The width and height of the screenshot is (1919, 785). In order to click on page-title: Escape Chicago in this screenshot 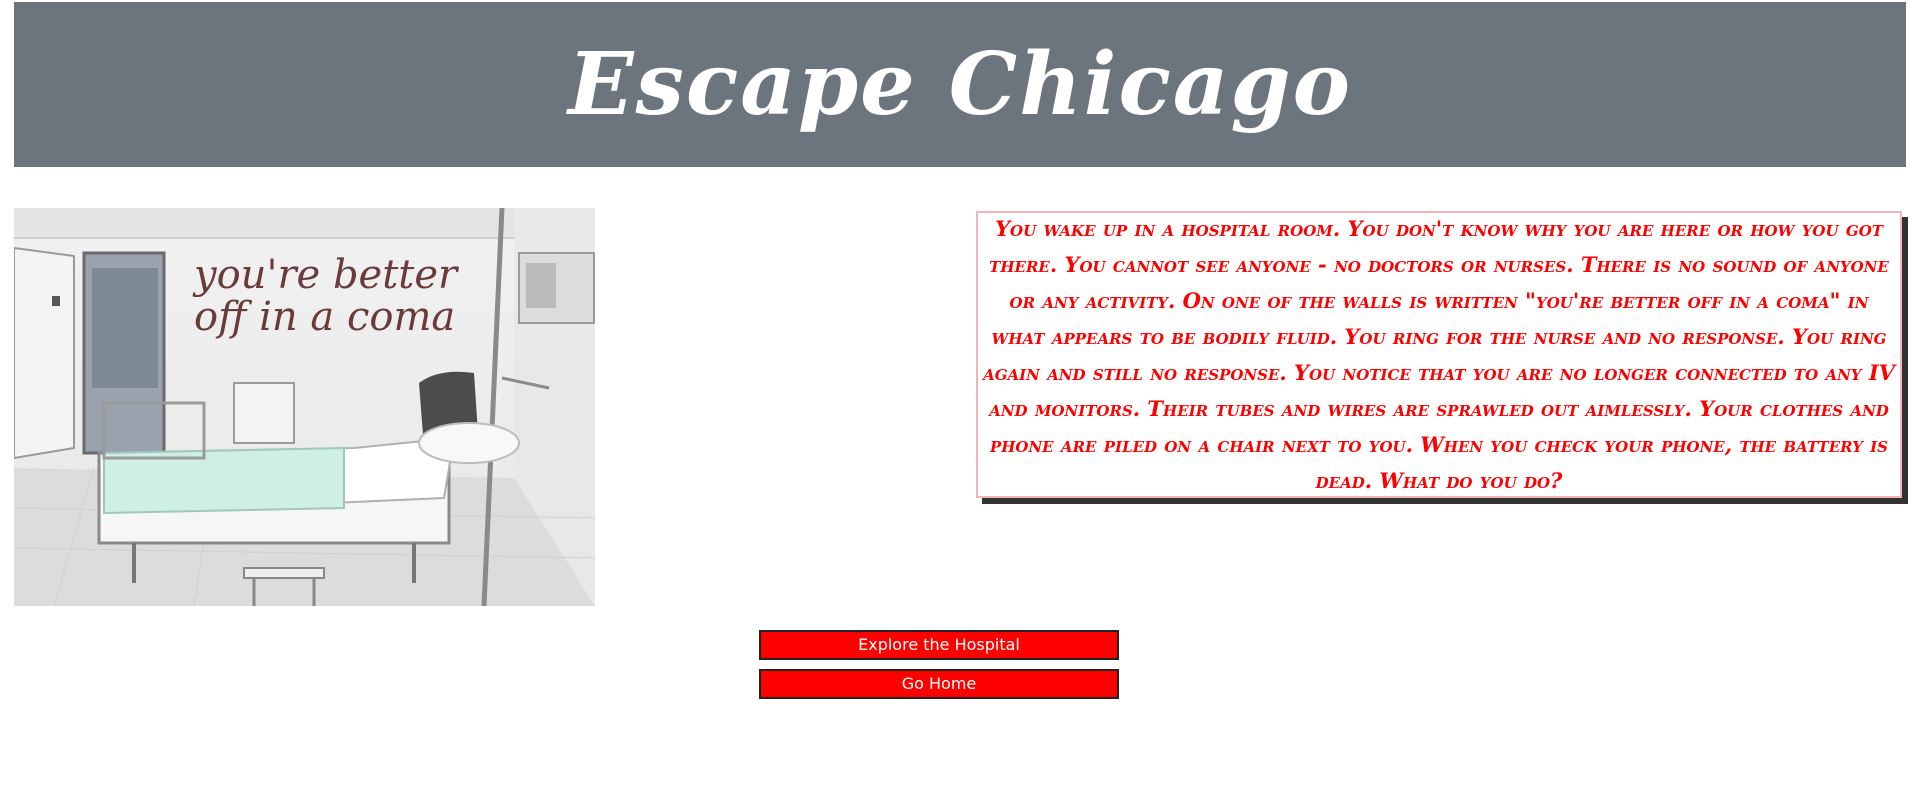, I will do `click(960, 84)`.